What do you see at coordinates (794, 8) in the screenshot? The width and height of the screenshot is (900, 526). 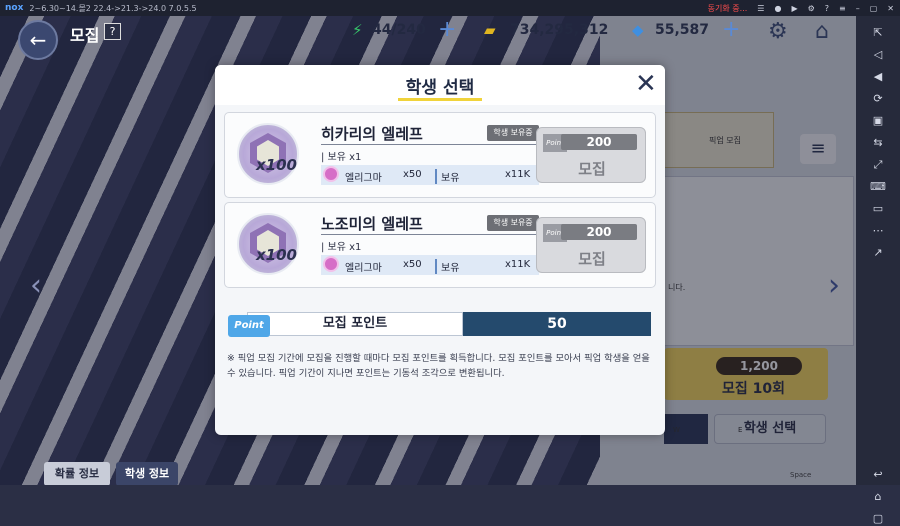 I see `play-icon: ▶` at bounding box center [794, 8].